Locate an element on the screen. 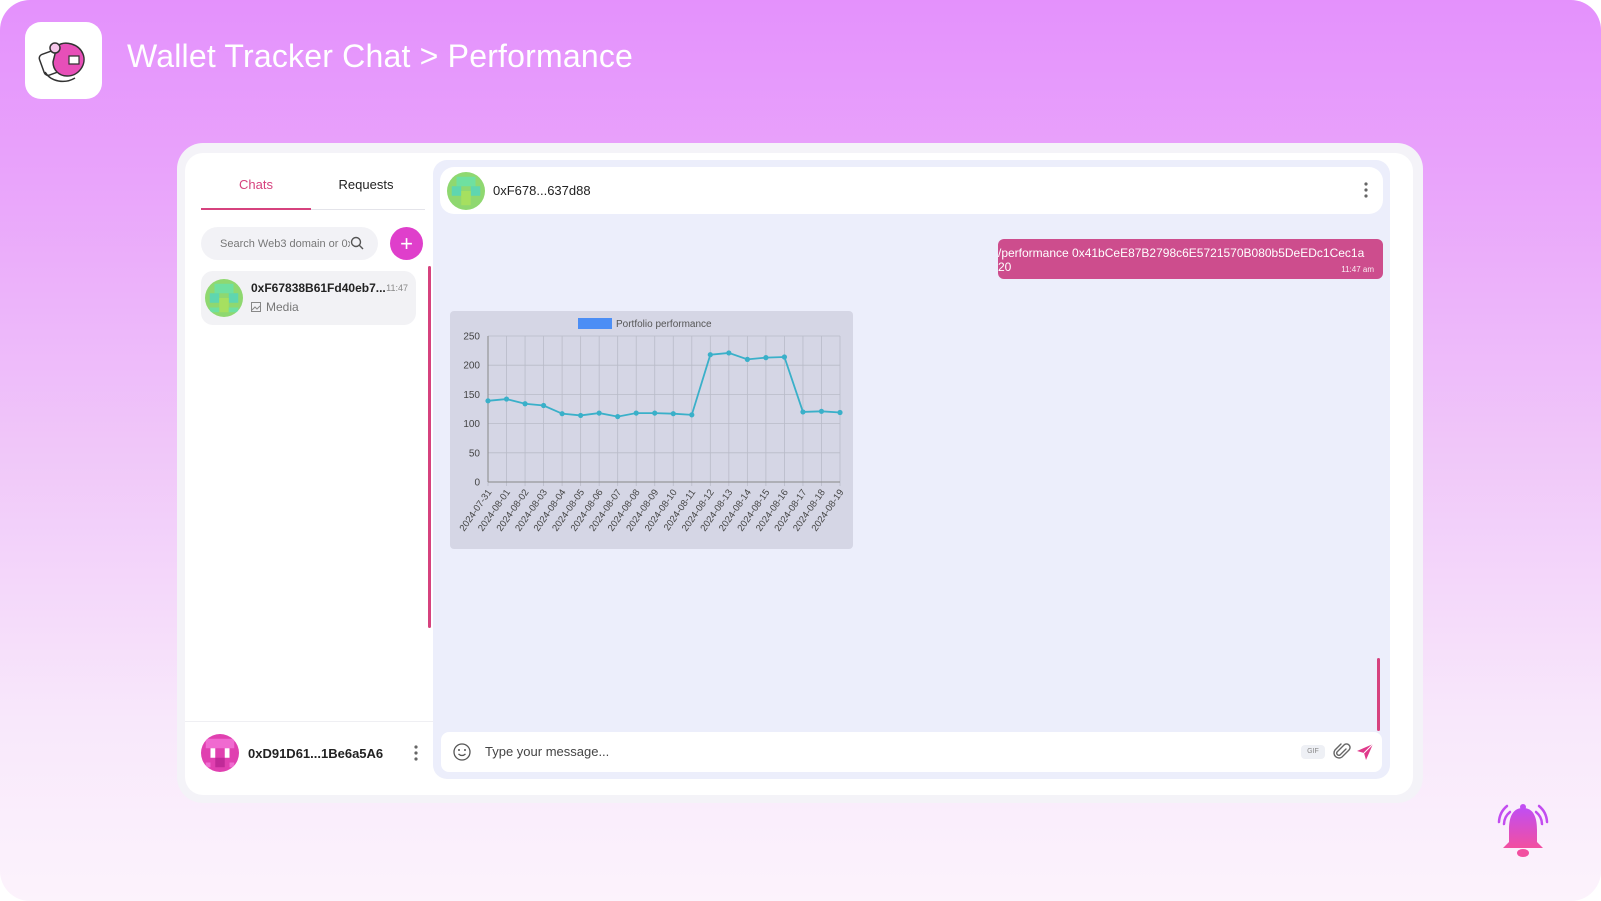  wallet-tracker-logo-icon is located at coordinates (61, 61).